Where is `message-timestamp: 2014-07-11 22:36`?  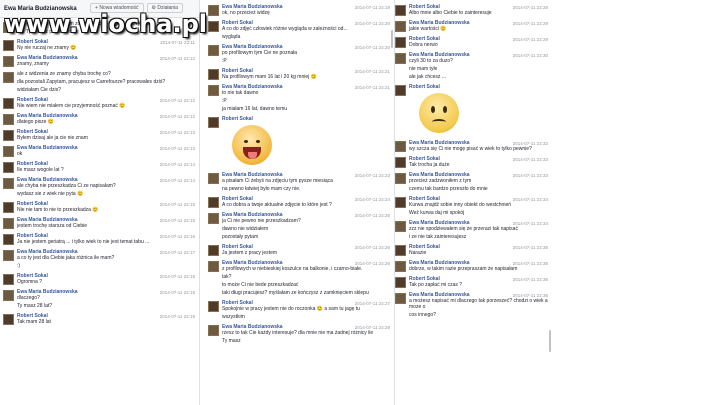
message-timestamp: 2014-07-11 22:36 is located at coordinates (530, 295).